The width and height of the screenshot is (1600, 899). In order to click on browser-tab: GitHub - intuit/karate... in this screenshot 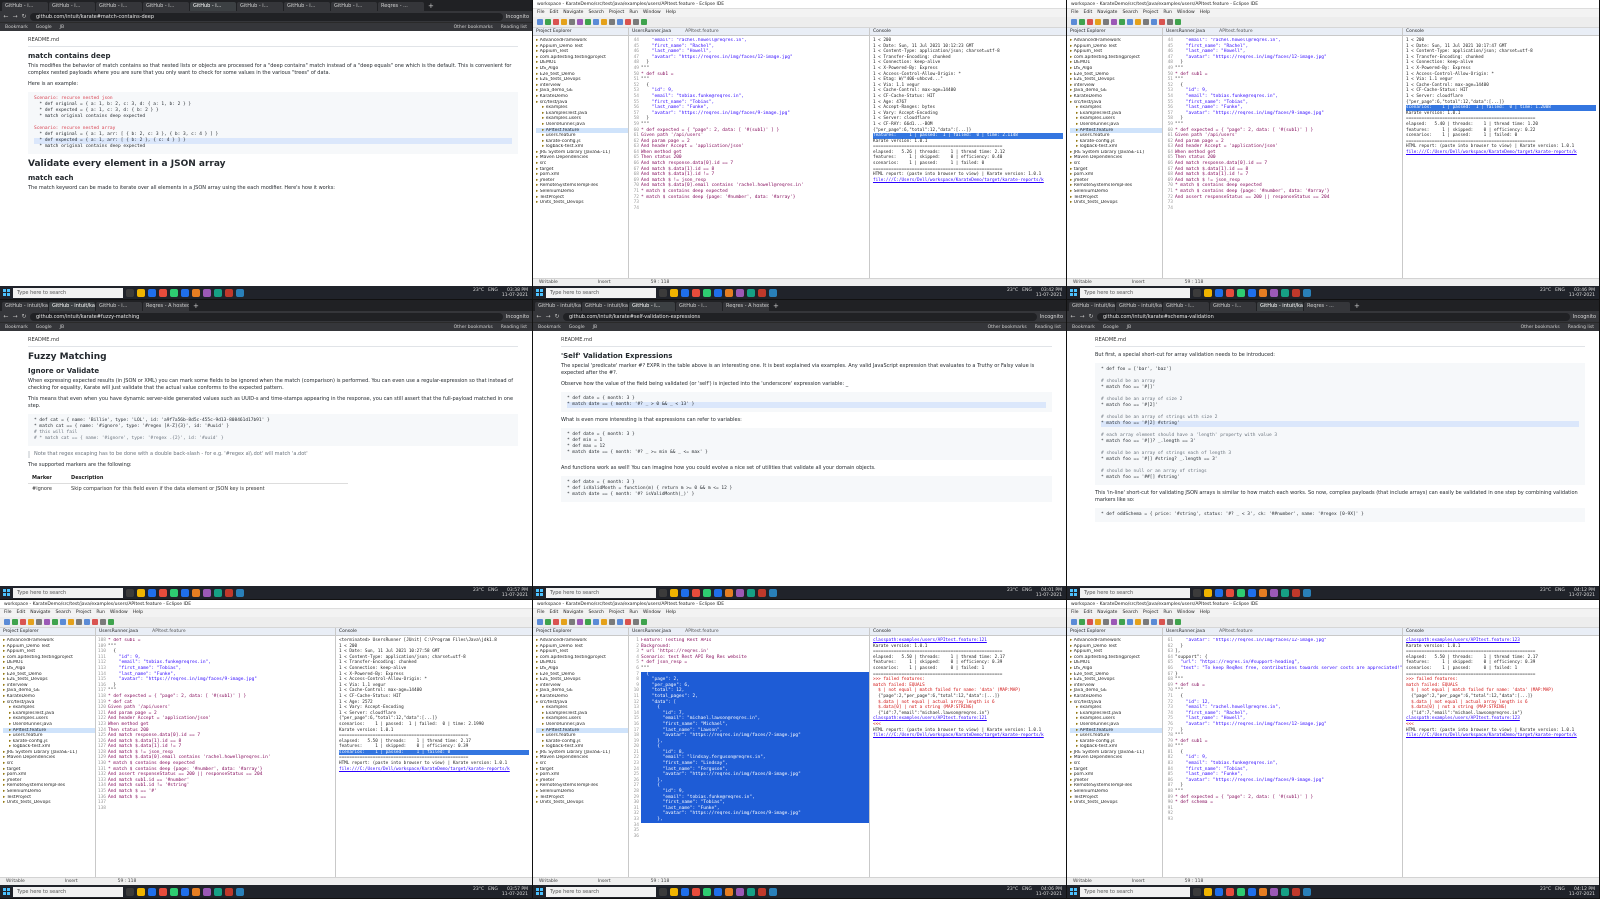, I will do `click(605, 306)`.